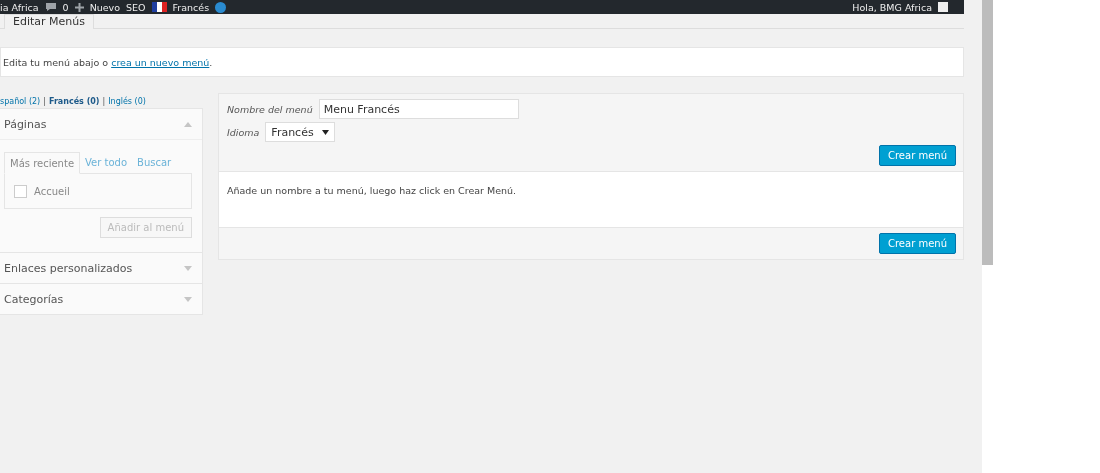 The width and height of the screenshot is (1100, 473). Describe the element at coordinates (49, 21) in the screenshot. I see `edit-menus-tab: Editar Menús` at that location.